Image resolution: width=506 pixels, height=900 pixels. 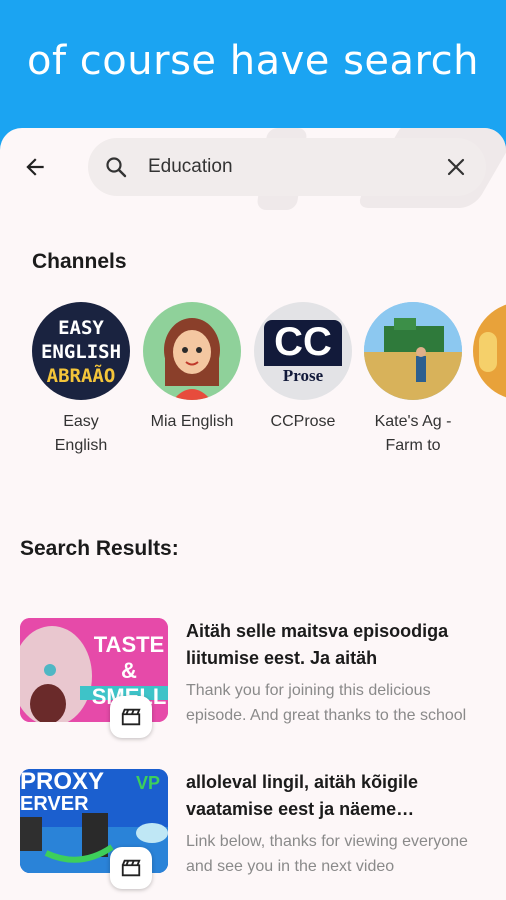 I want to click on farm-photo, so click(x=413, y=351).